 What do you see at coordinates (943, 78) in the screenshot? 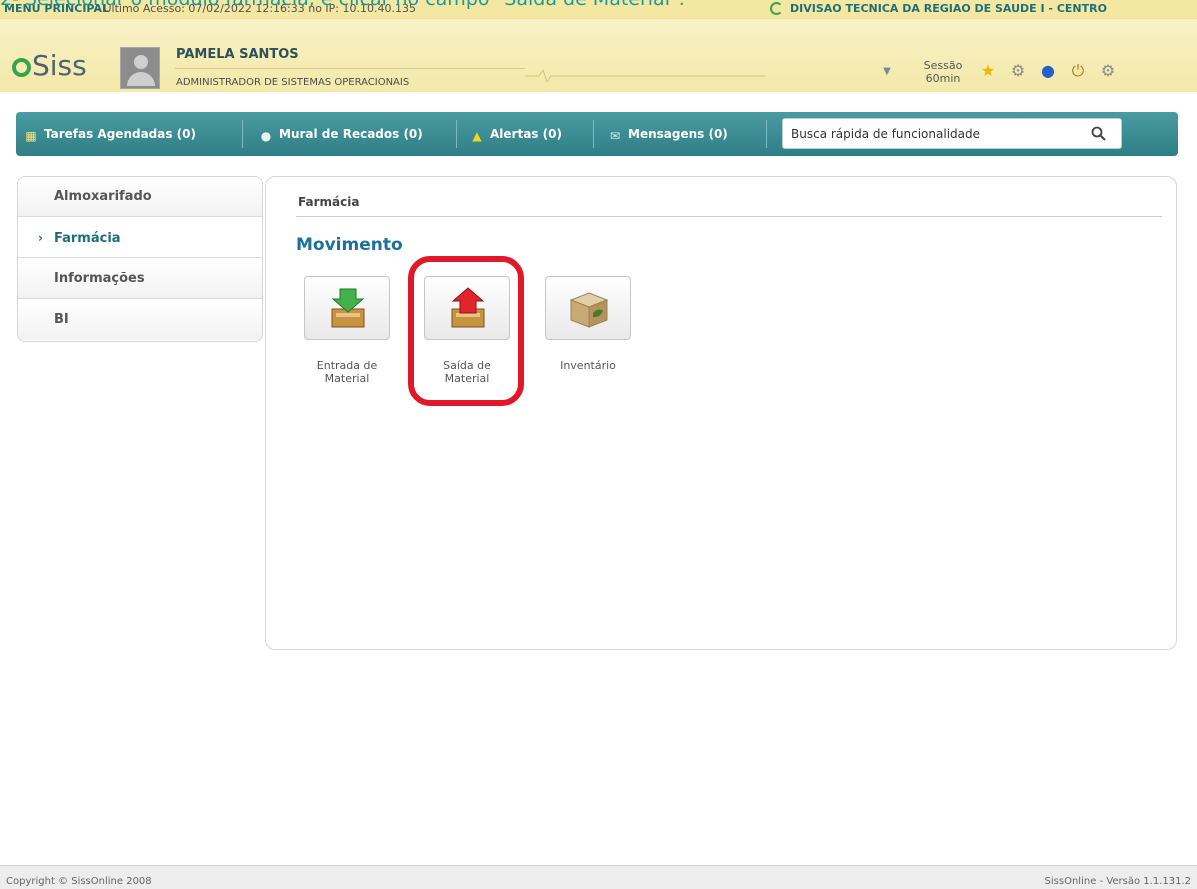
I see `session-value: 60min` at bounding box center [943, 78].